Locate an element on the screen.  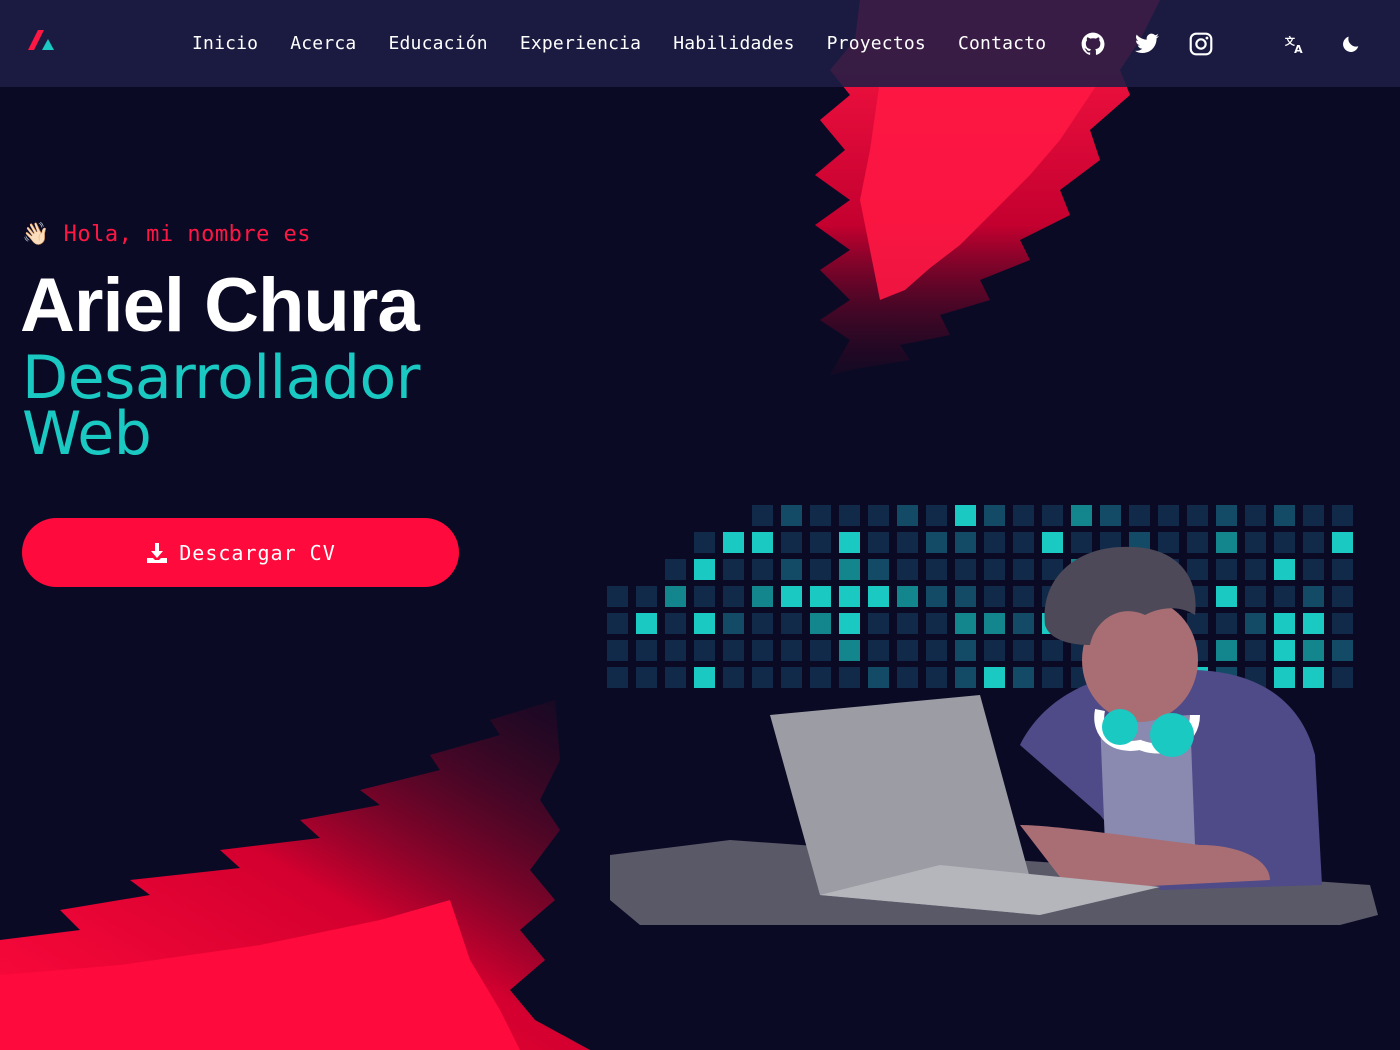
moon-icon is located at coordinates (1351, 44).